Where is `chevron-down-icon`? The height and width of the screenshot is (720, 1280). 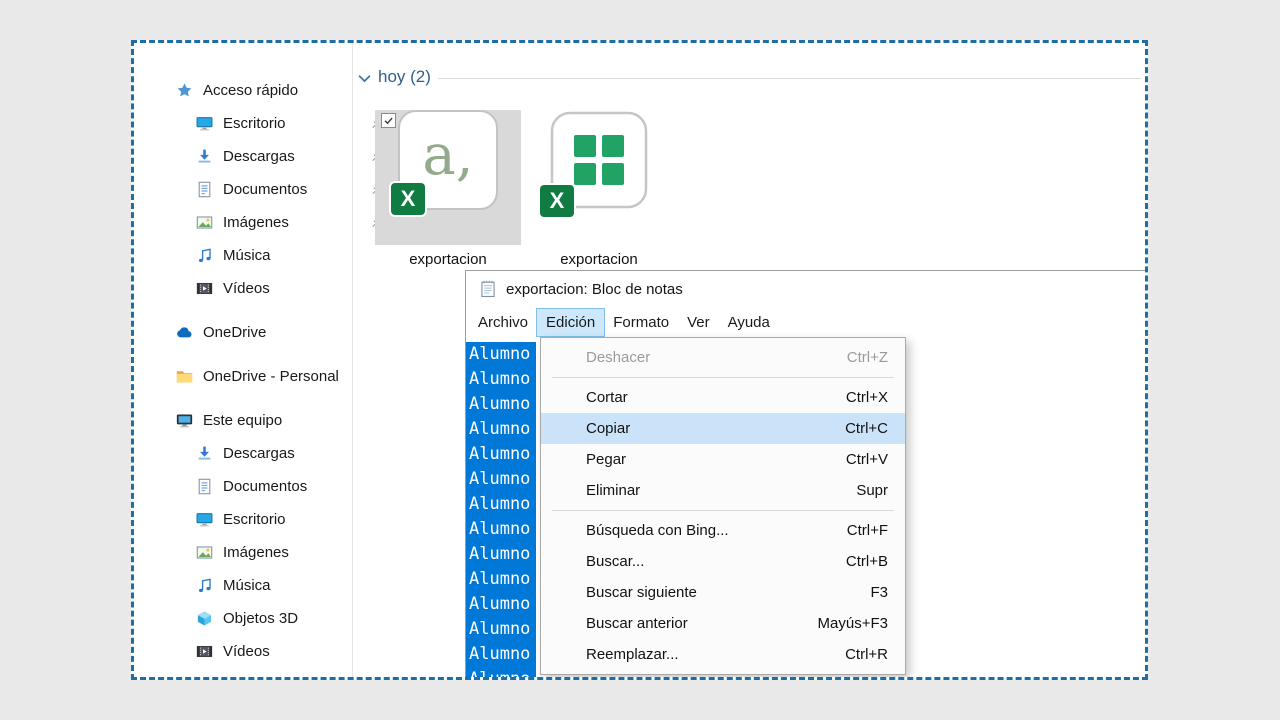
chevron-down-icon is located at coordinates (364, 78).